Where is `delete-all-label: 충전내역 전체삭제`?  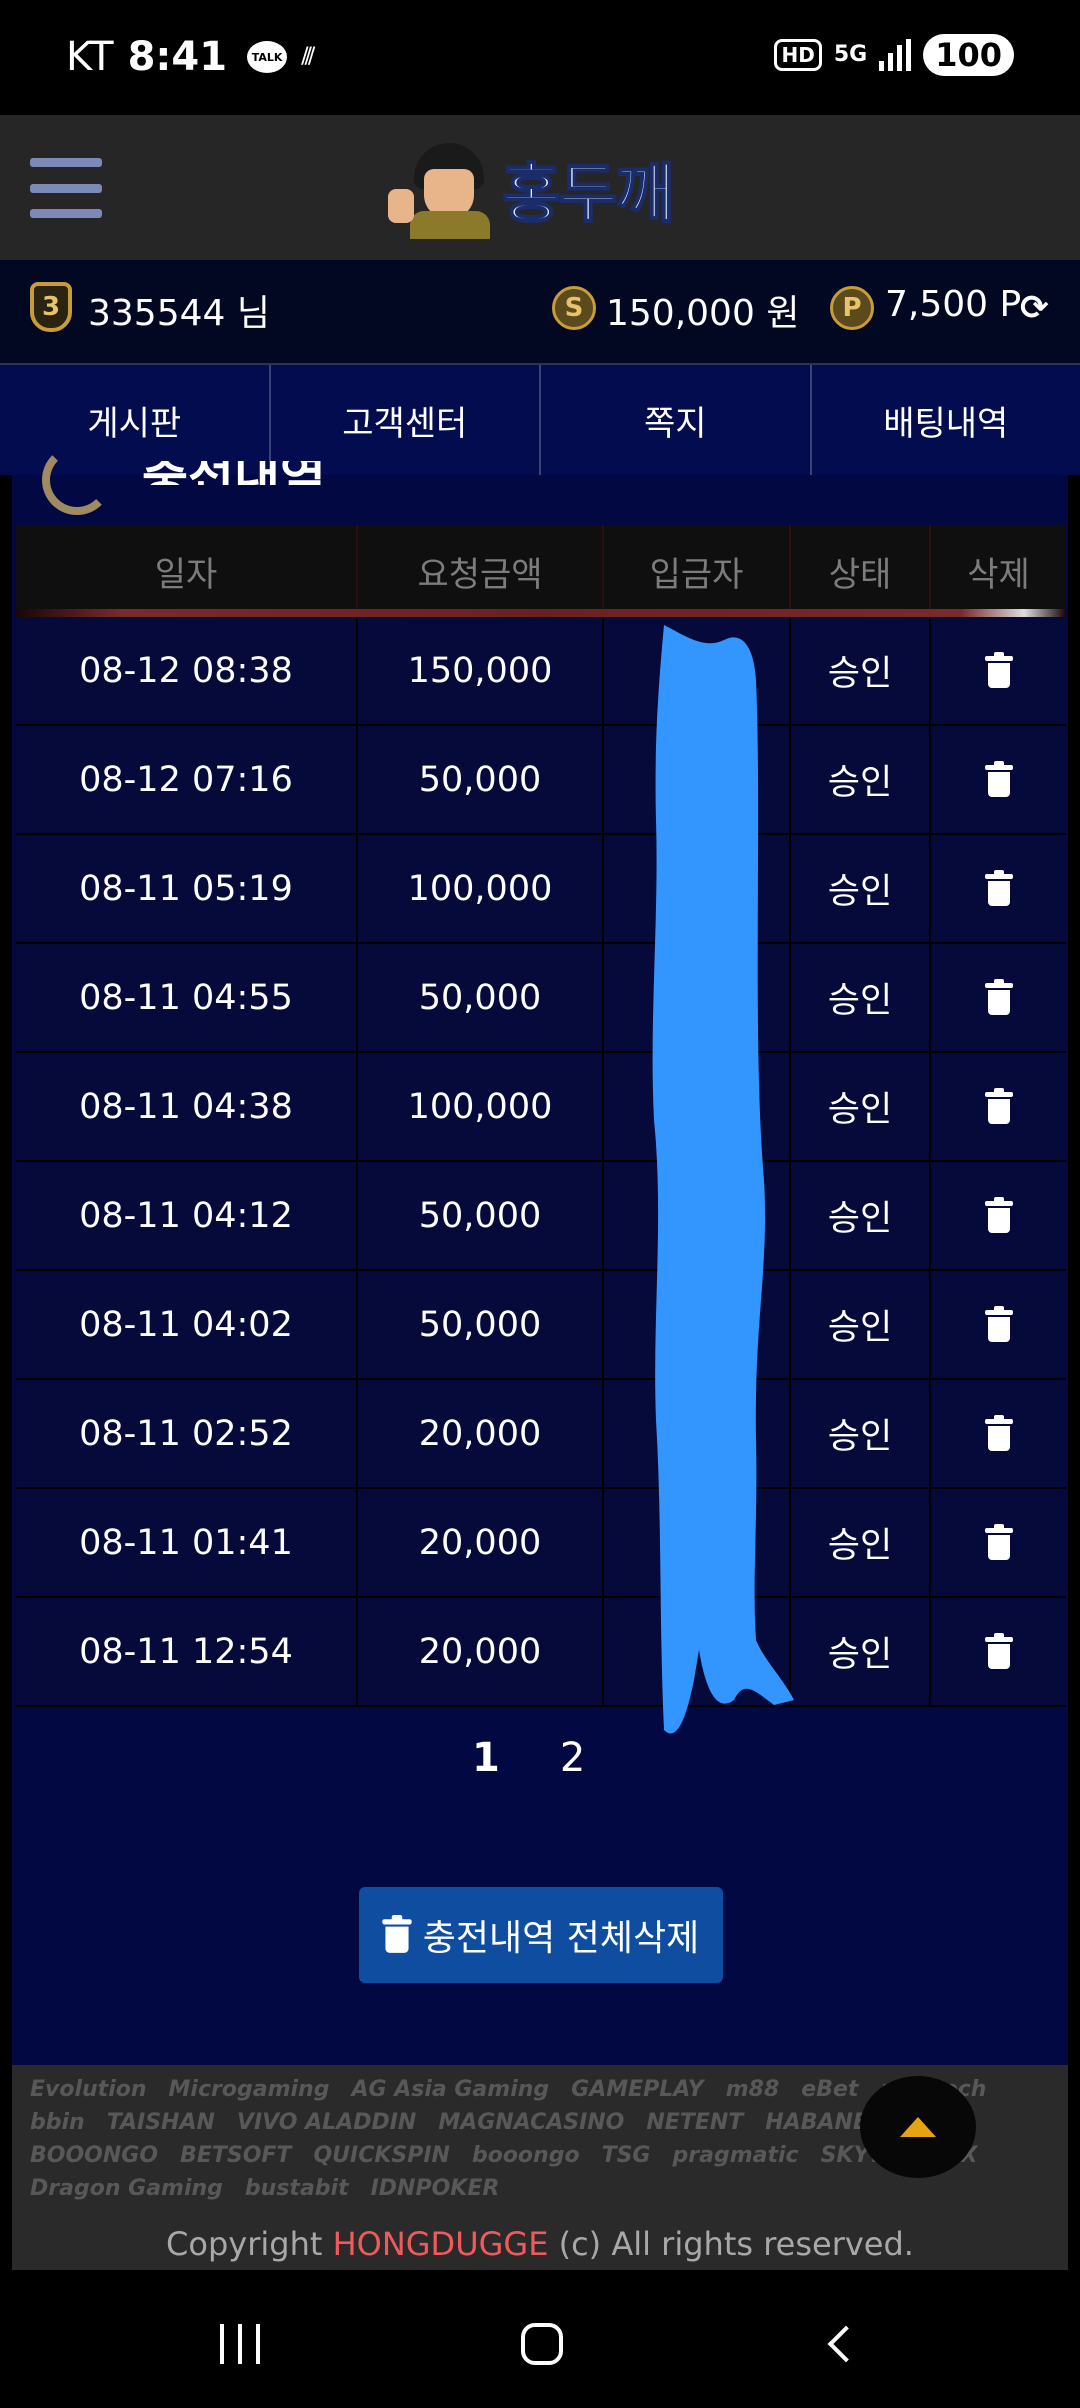
delete-all-label: 충전내역 전체삭제 is located at coordinates (561, 1938).